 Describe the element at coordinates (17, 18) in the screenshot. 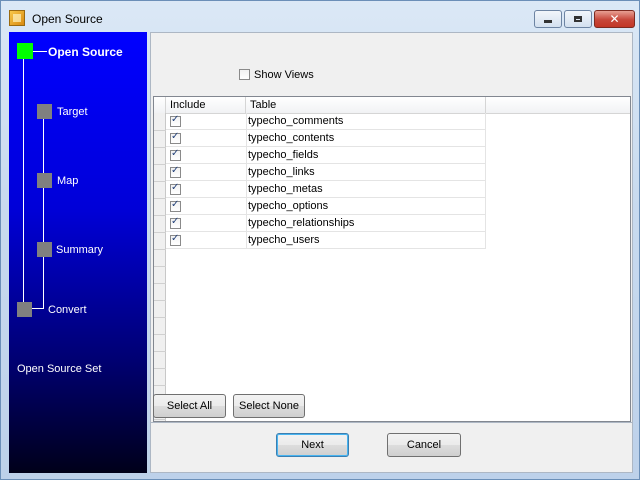

I see `app-icon` at that location.